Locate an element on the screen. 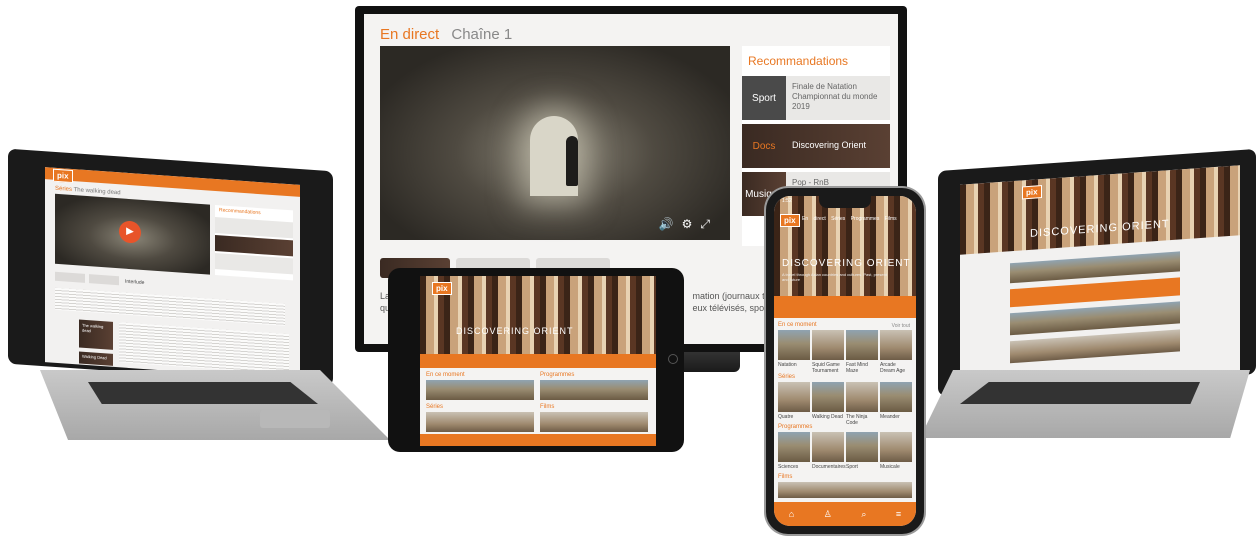 The height and width of the screenshot is (540, 1260). bottom-nav: ⌂ ♙ ⌕ ≡ is located at coordinates (845, 514).